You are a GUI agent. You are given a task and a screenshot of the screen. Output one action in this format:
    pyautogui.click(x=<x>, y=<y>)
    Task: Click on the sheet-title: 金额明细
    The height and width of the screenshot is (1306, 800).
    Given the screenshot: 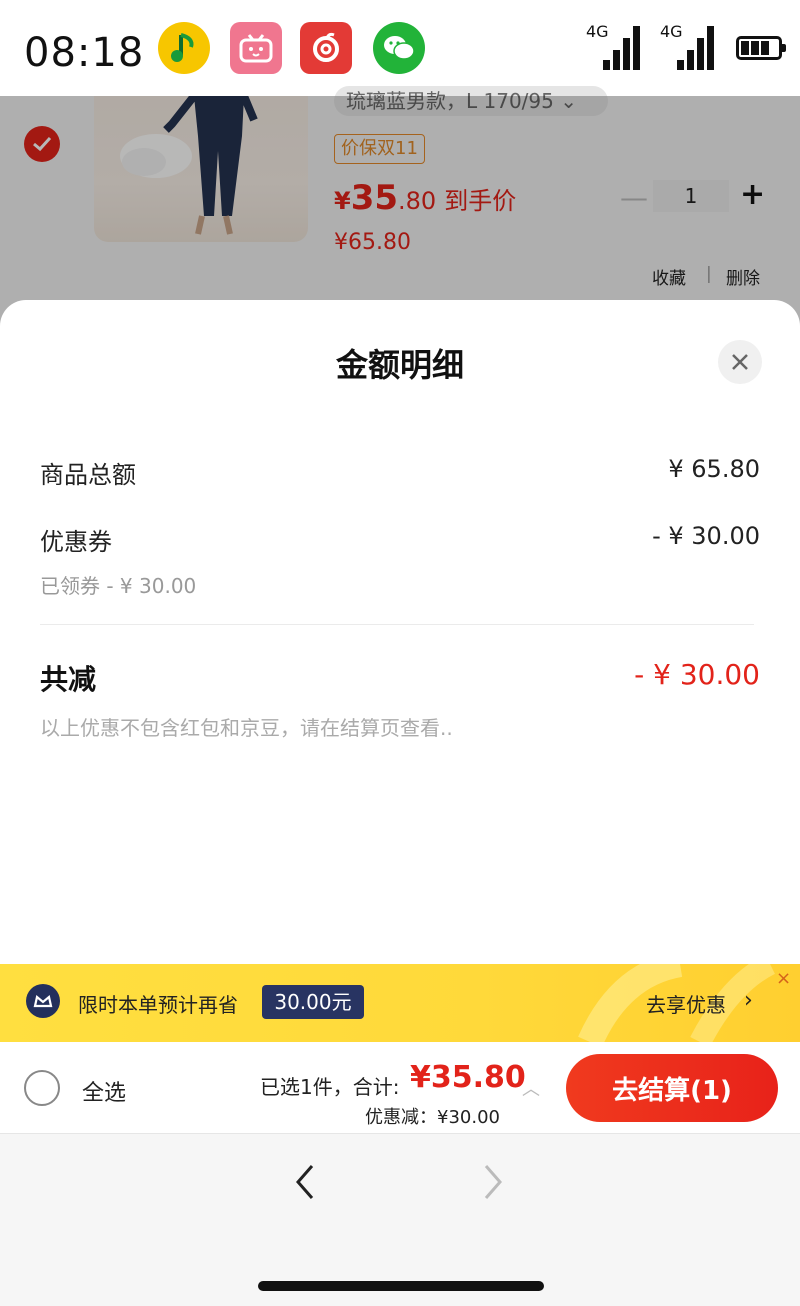 What is the action you would take?
    pyautogui.click(x=399, y=365)
    